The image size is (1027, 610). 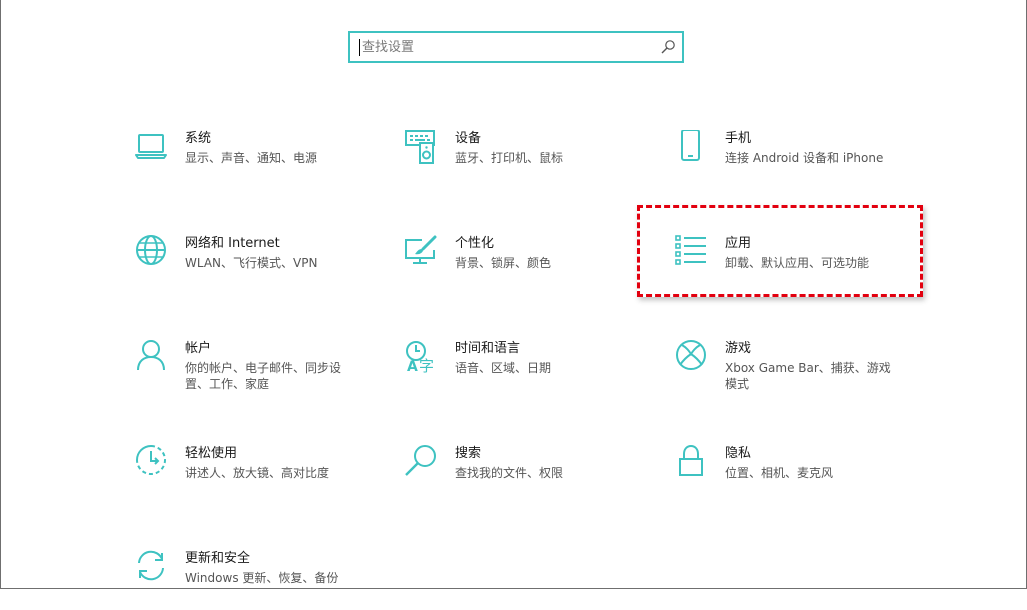 I want to click on tile-title: 设备, so click(x=468, y=138).